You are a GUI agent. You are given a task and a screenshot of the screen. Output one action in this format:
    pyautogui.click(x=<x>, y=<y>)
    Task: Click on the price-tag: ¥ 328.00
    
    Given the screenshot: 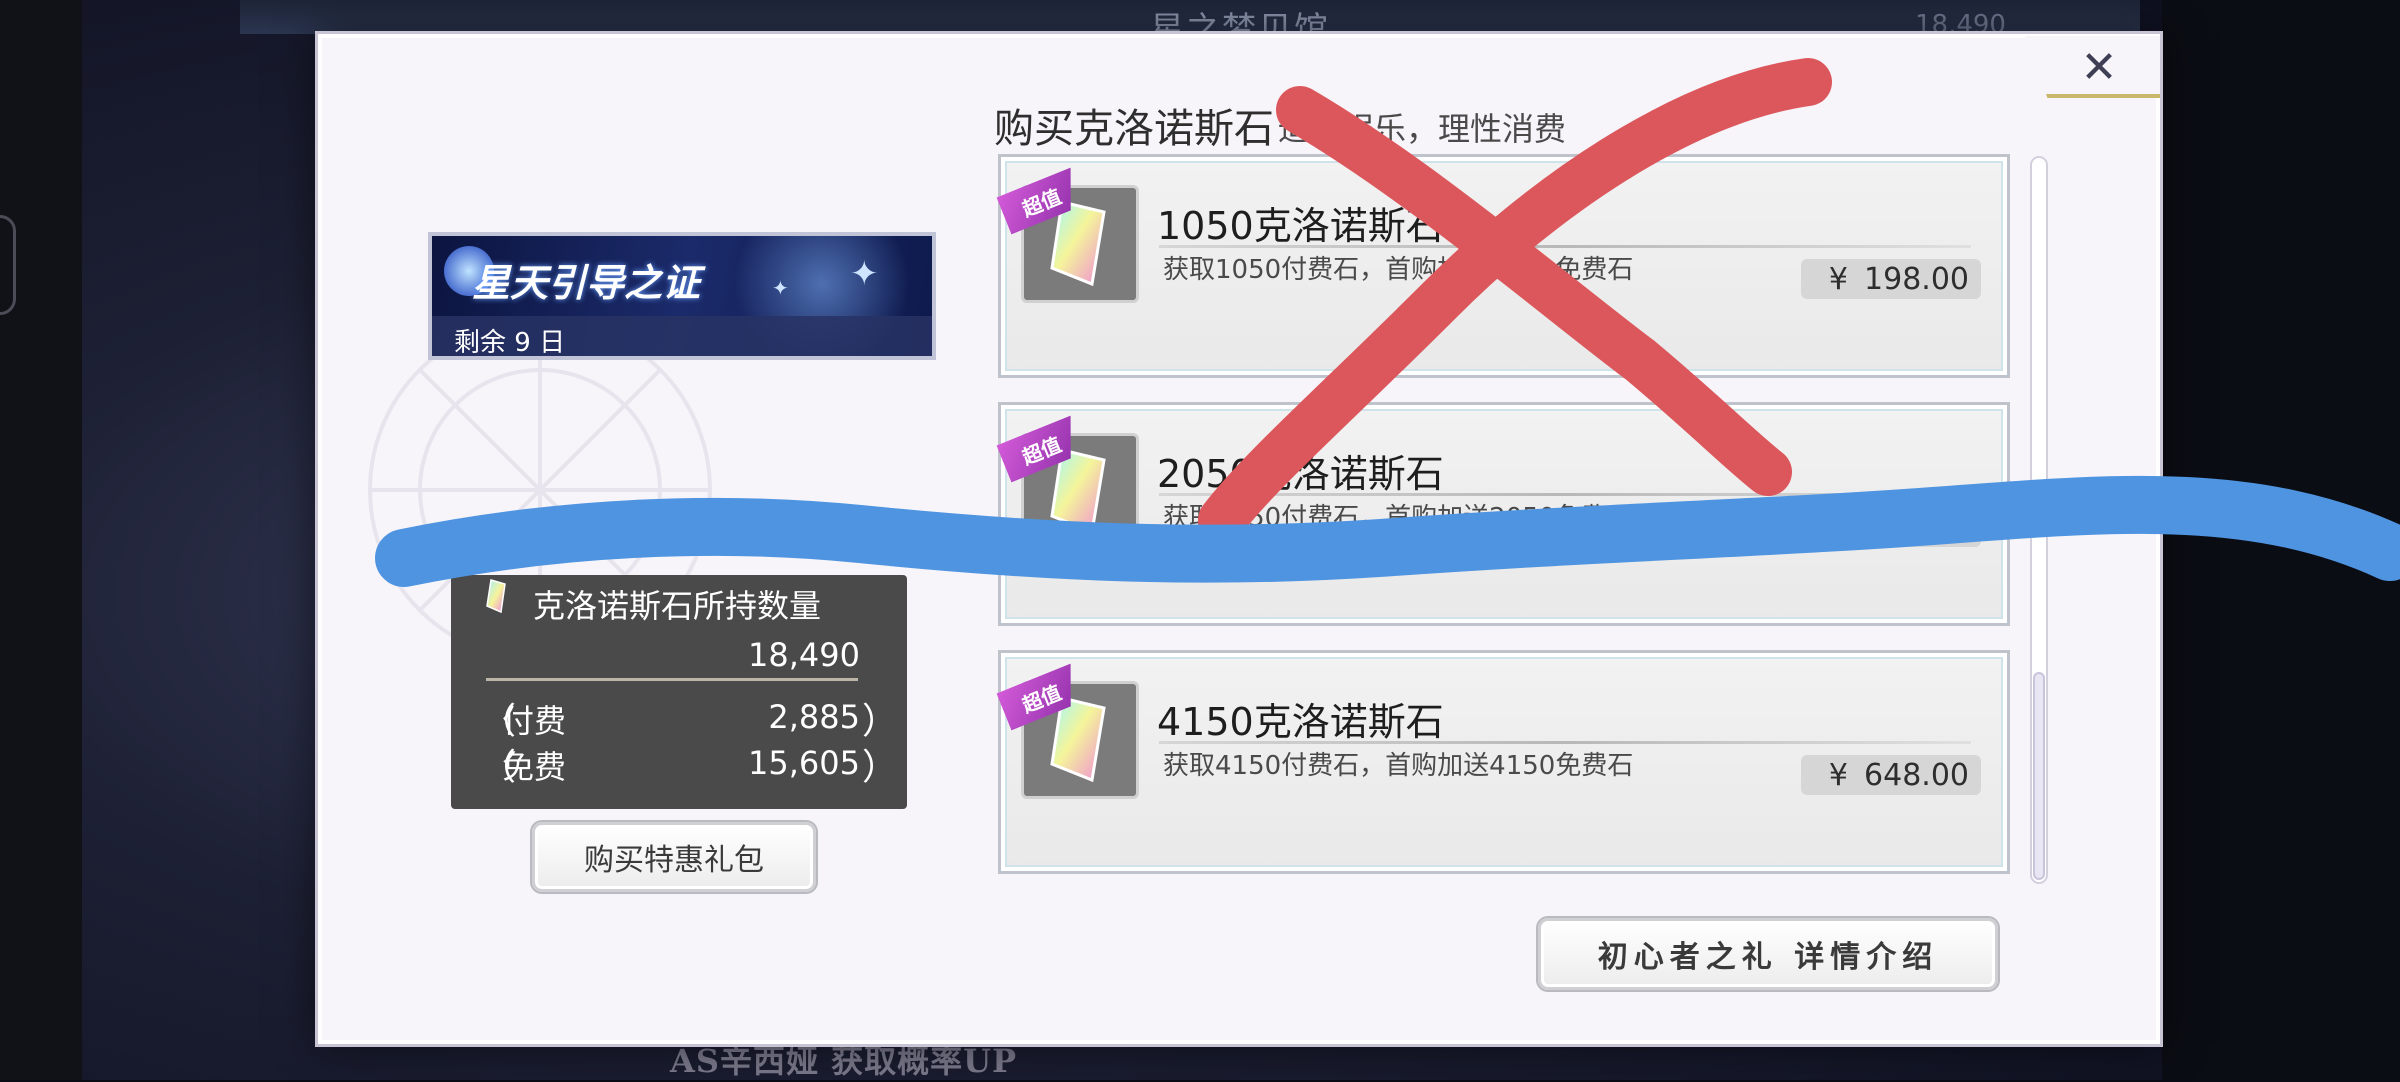 What is the action you would take?
    pyautogui.click(x=1891, y=527)
    